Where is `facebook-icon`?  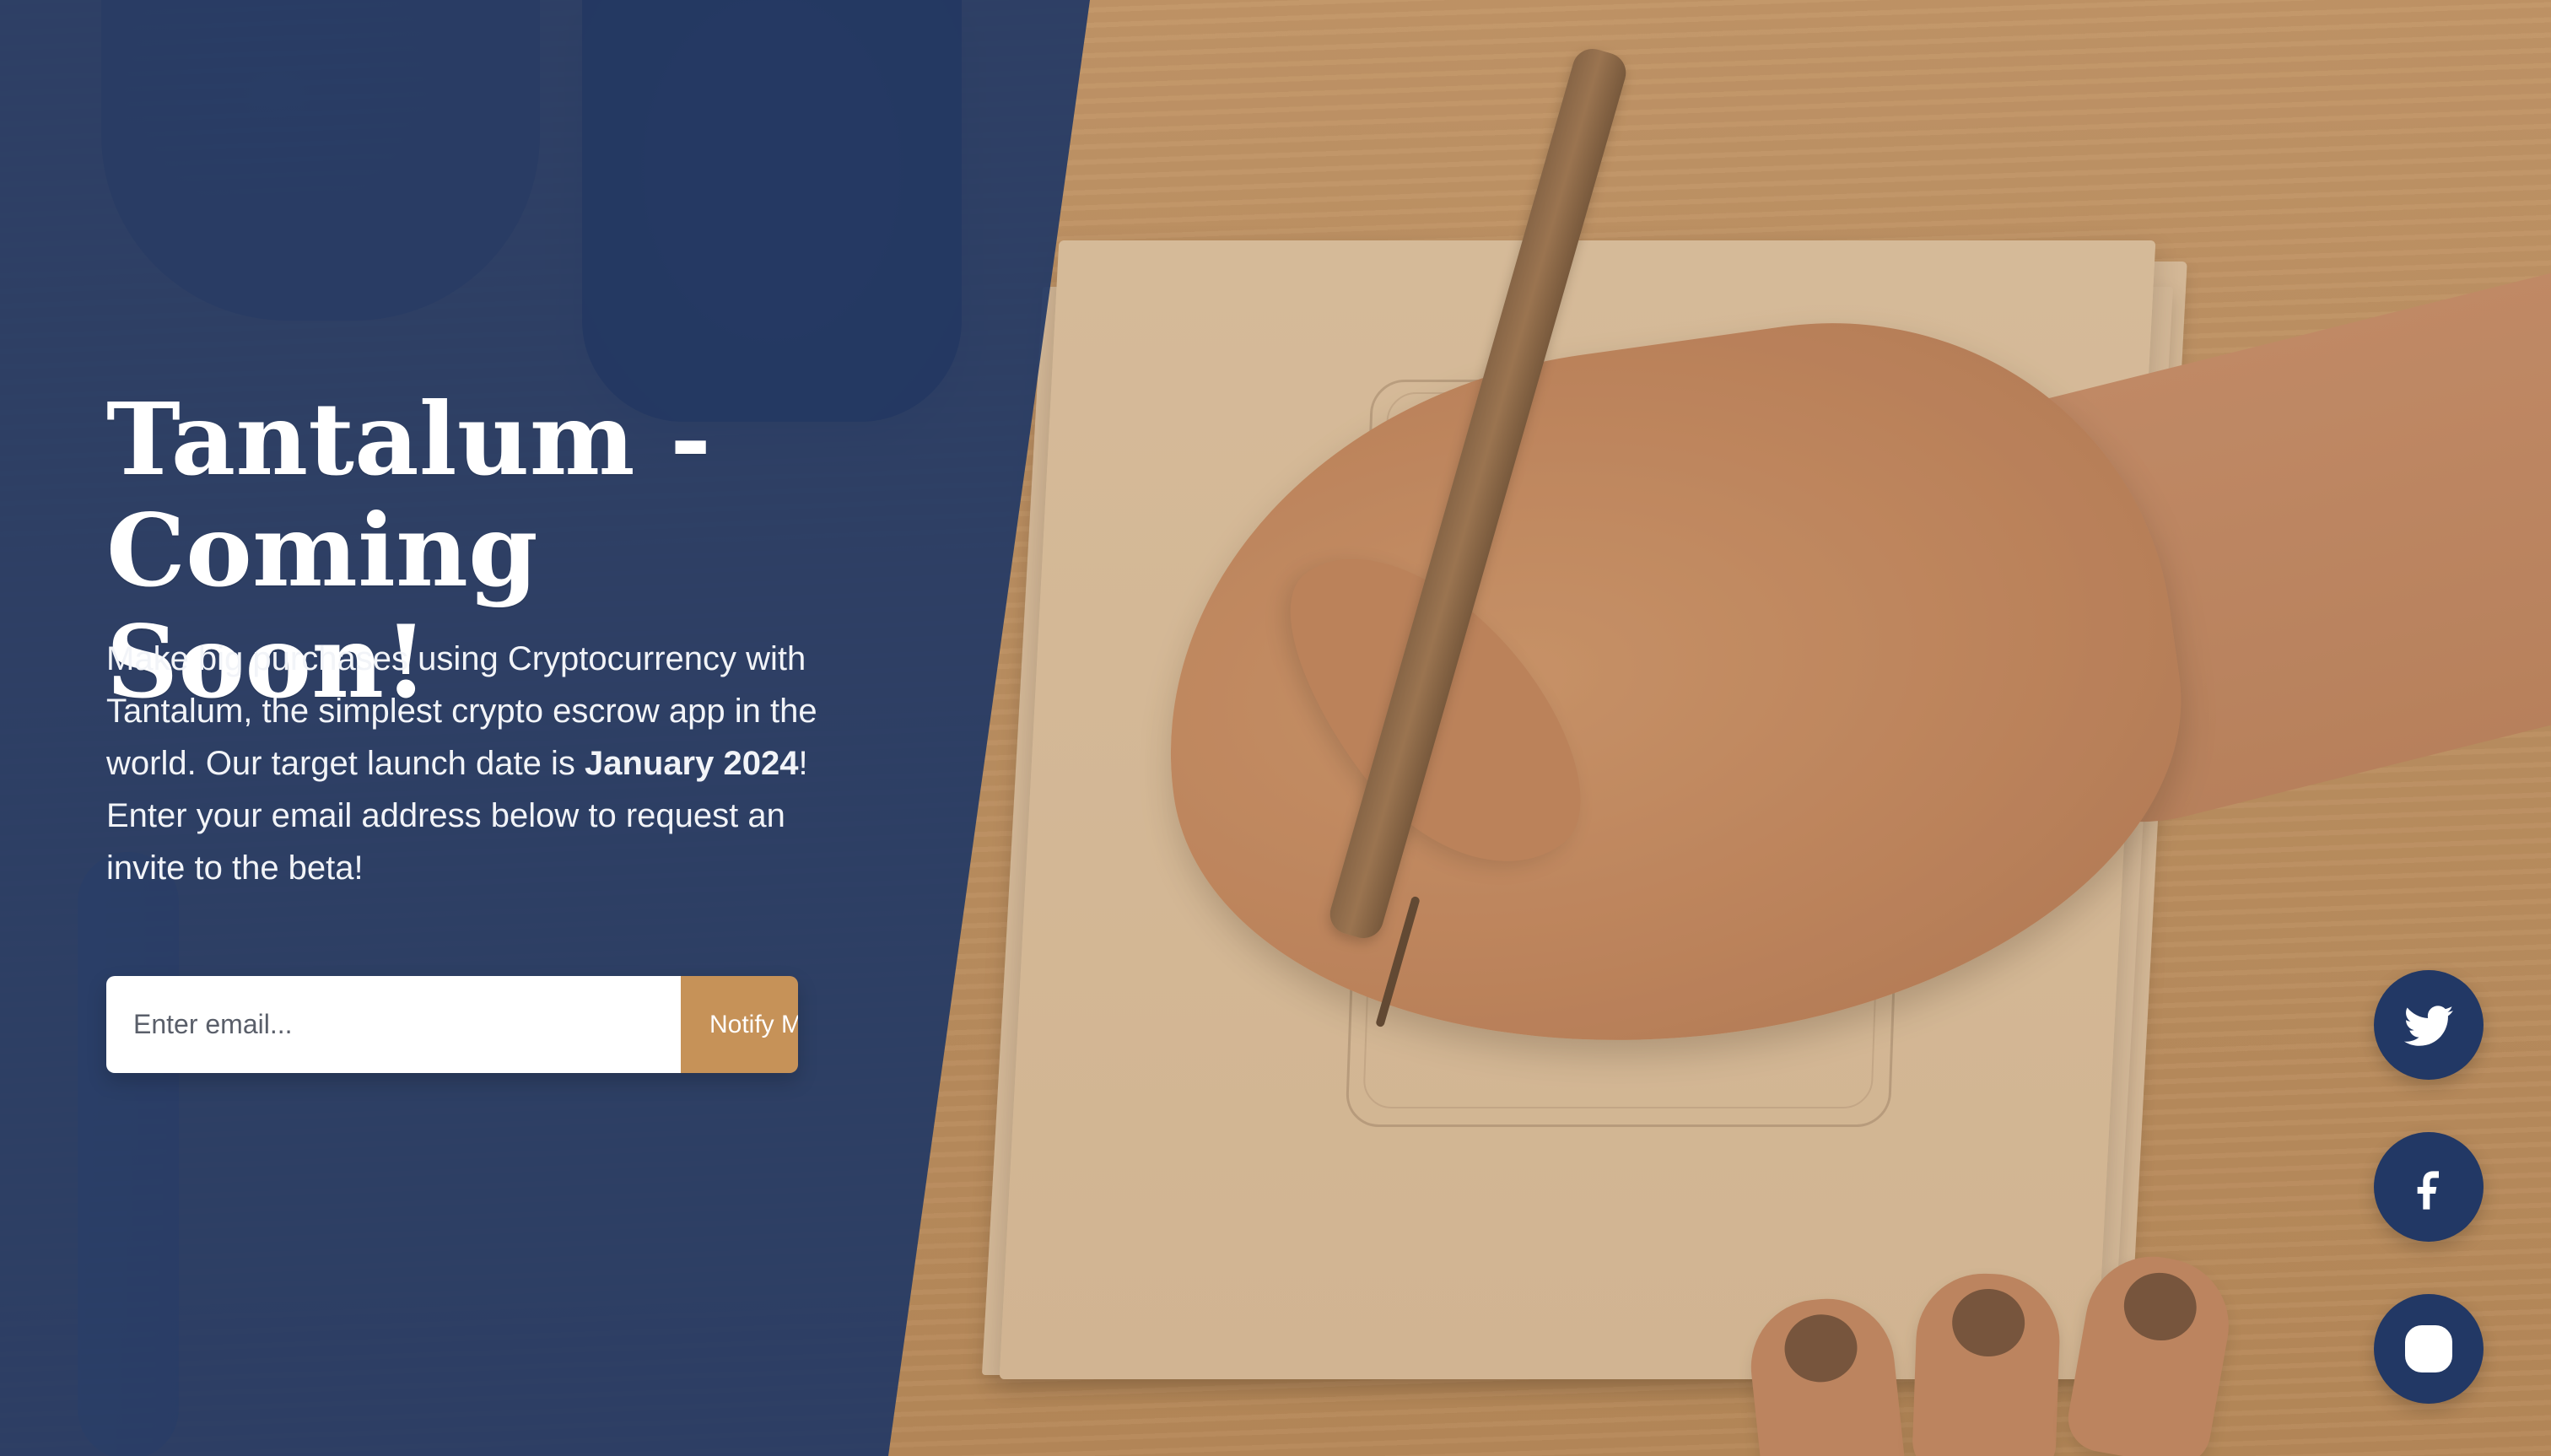 facebook-icon is located at coordinates (2428, 1190).